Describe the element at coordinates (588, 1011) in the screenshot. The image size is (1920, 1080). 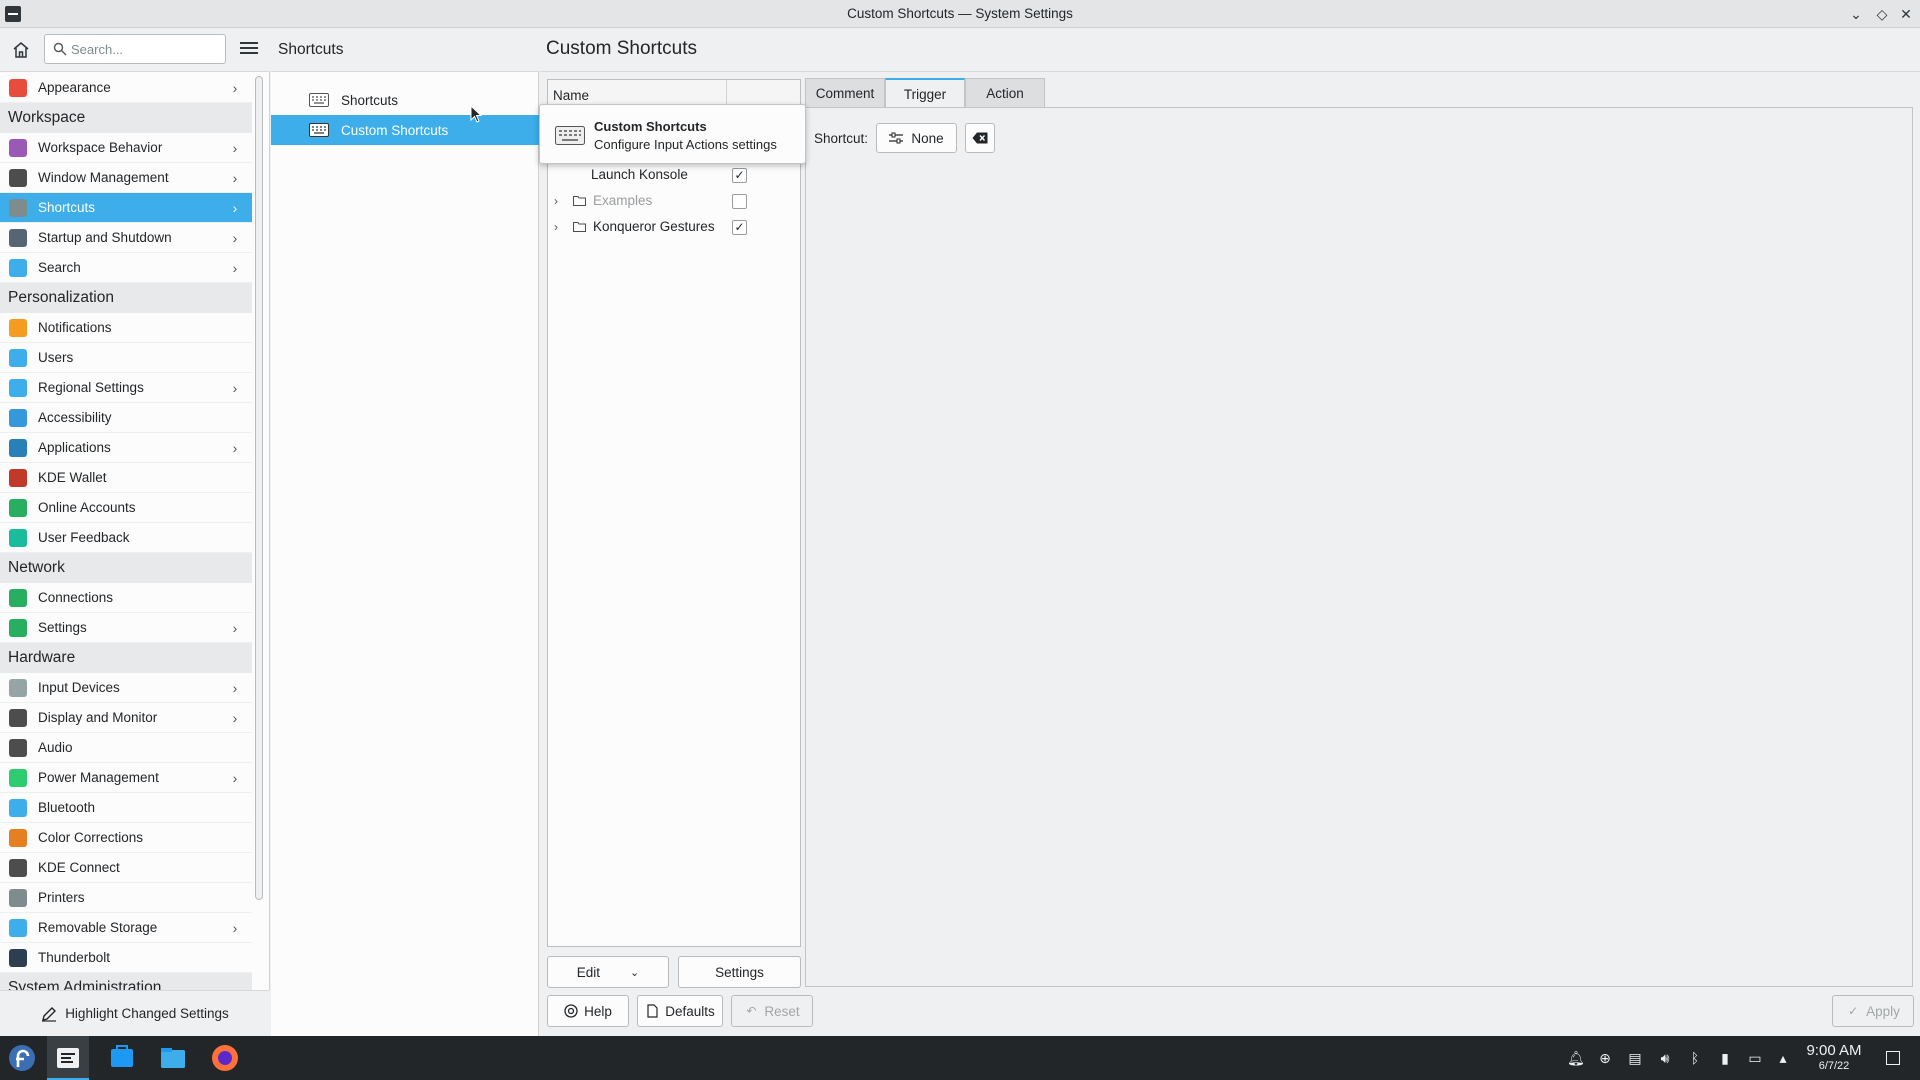
I see `help-button: Help` at that location.